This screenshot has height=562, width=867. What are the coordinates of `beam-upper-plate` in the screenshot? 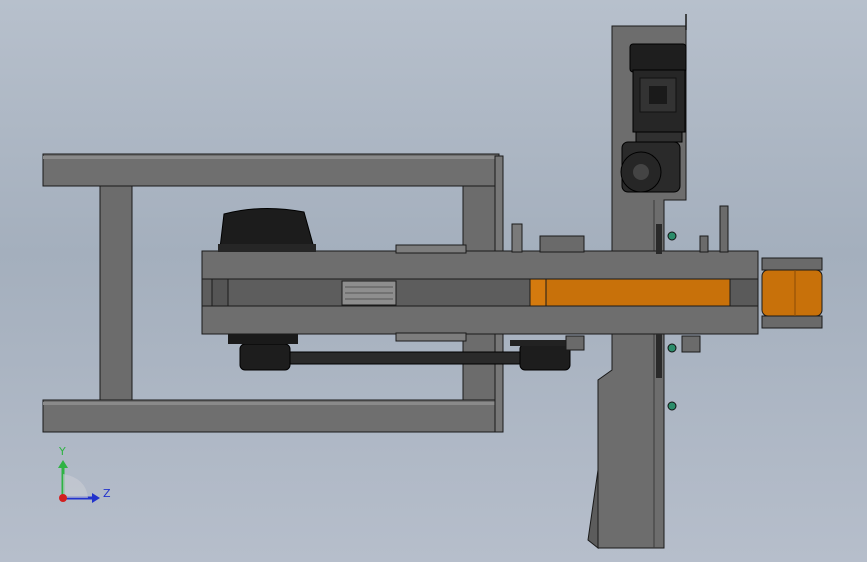 It's located at (480, 265).